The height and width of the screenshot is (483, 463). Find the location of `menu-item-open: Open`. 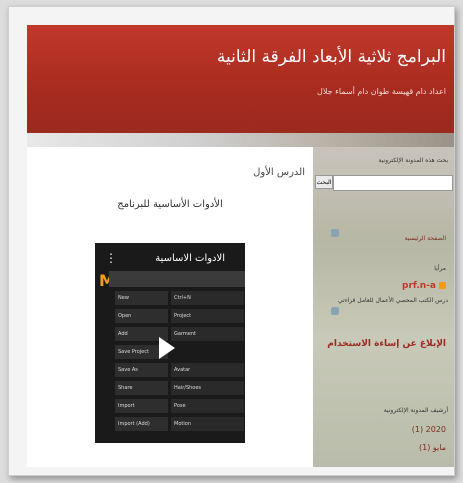

menu-item-open: Open is located at coordinates (141, 316).